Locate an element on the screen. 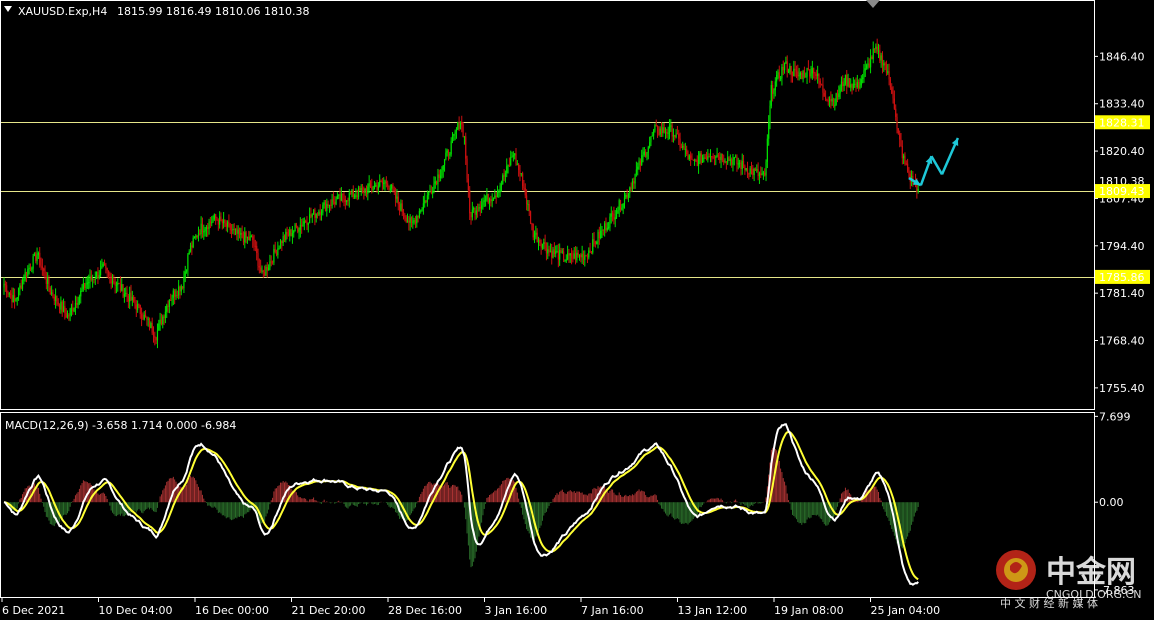 The width and height of the screenshot is (1154, 620). macd-label: MACD(12,26,9) -3.658 1.714 0.000 -6.984 is located at coordinates (120, 425).